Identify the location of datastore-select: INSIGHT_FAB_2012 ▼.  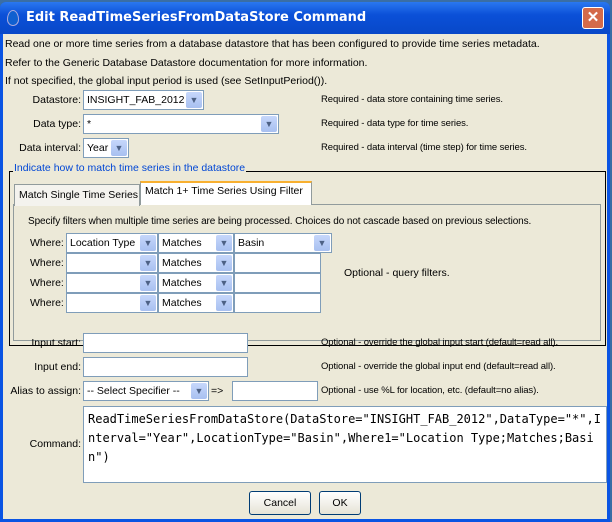
(143, 100).